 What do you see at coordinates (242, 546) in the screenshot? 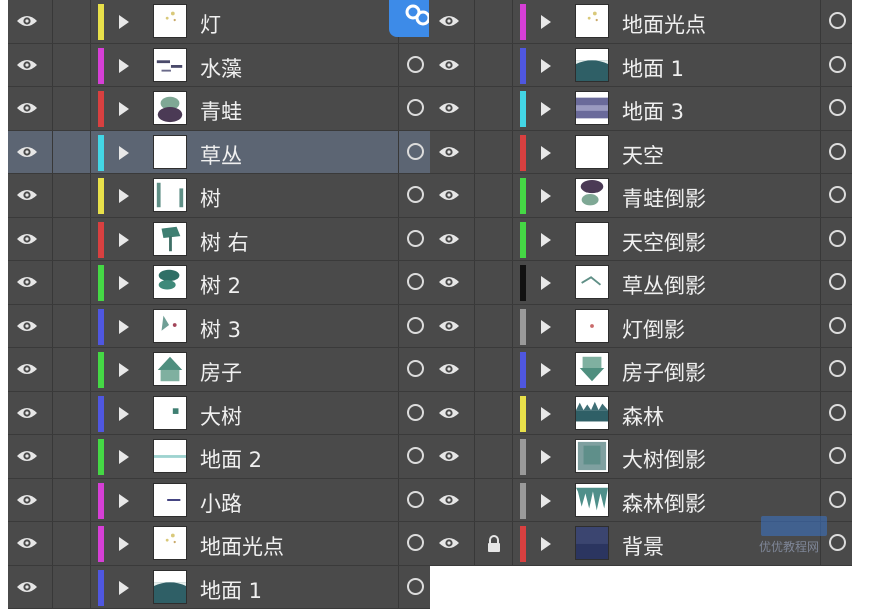
I see `layer-name: 地面光点` at bounding box center [242, 546].